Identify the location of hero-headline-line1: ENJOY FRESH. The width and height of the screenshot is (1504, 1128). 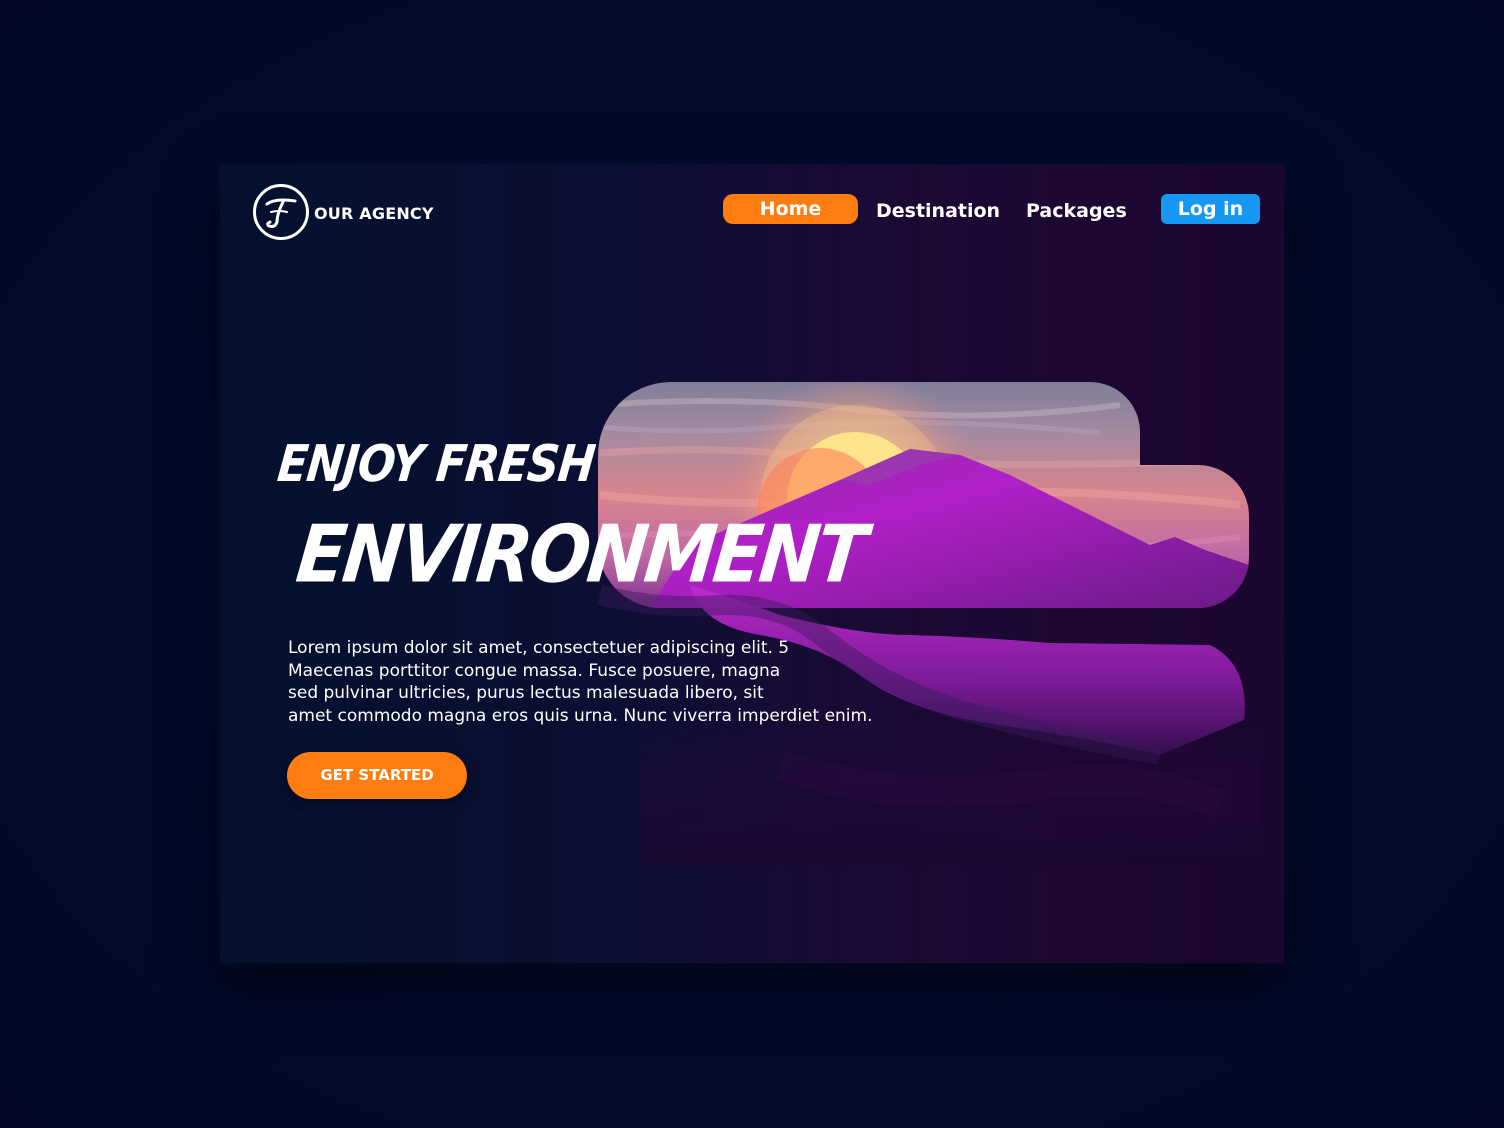
(436, 464).